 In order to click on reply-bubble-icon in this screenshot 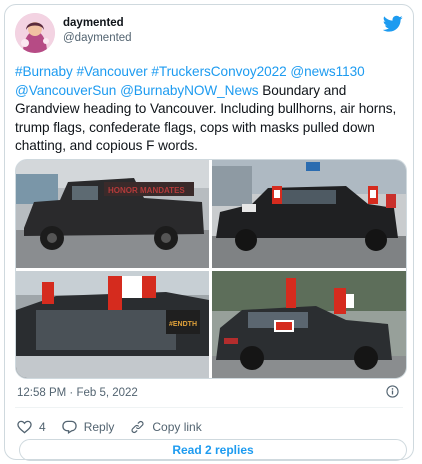, I will do `click(69, 427)`.